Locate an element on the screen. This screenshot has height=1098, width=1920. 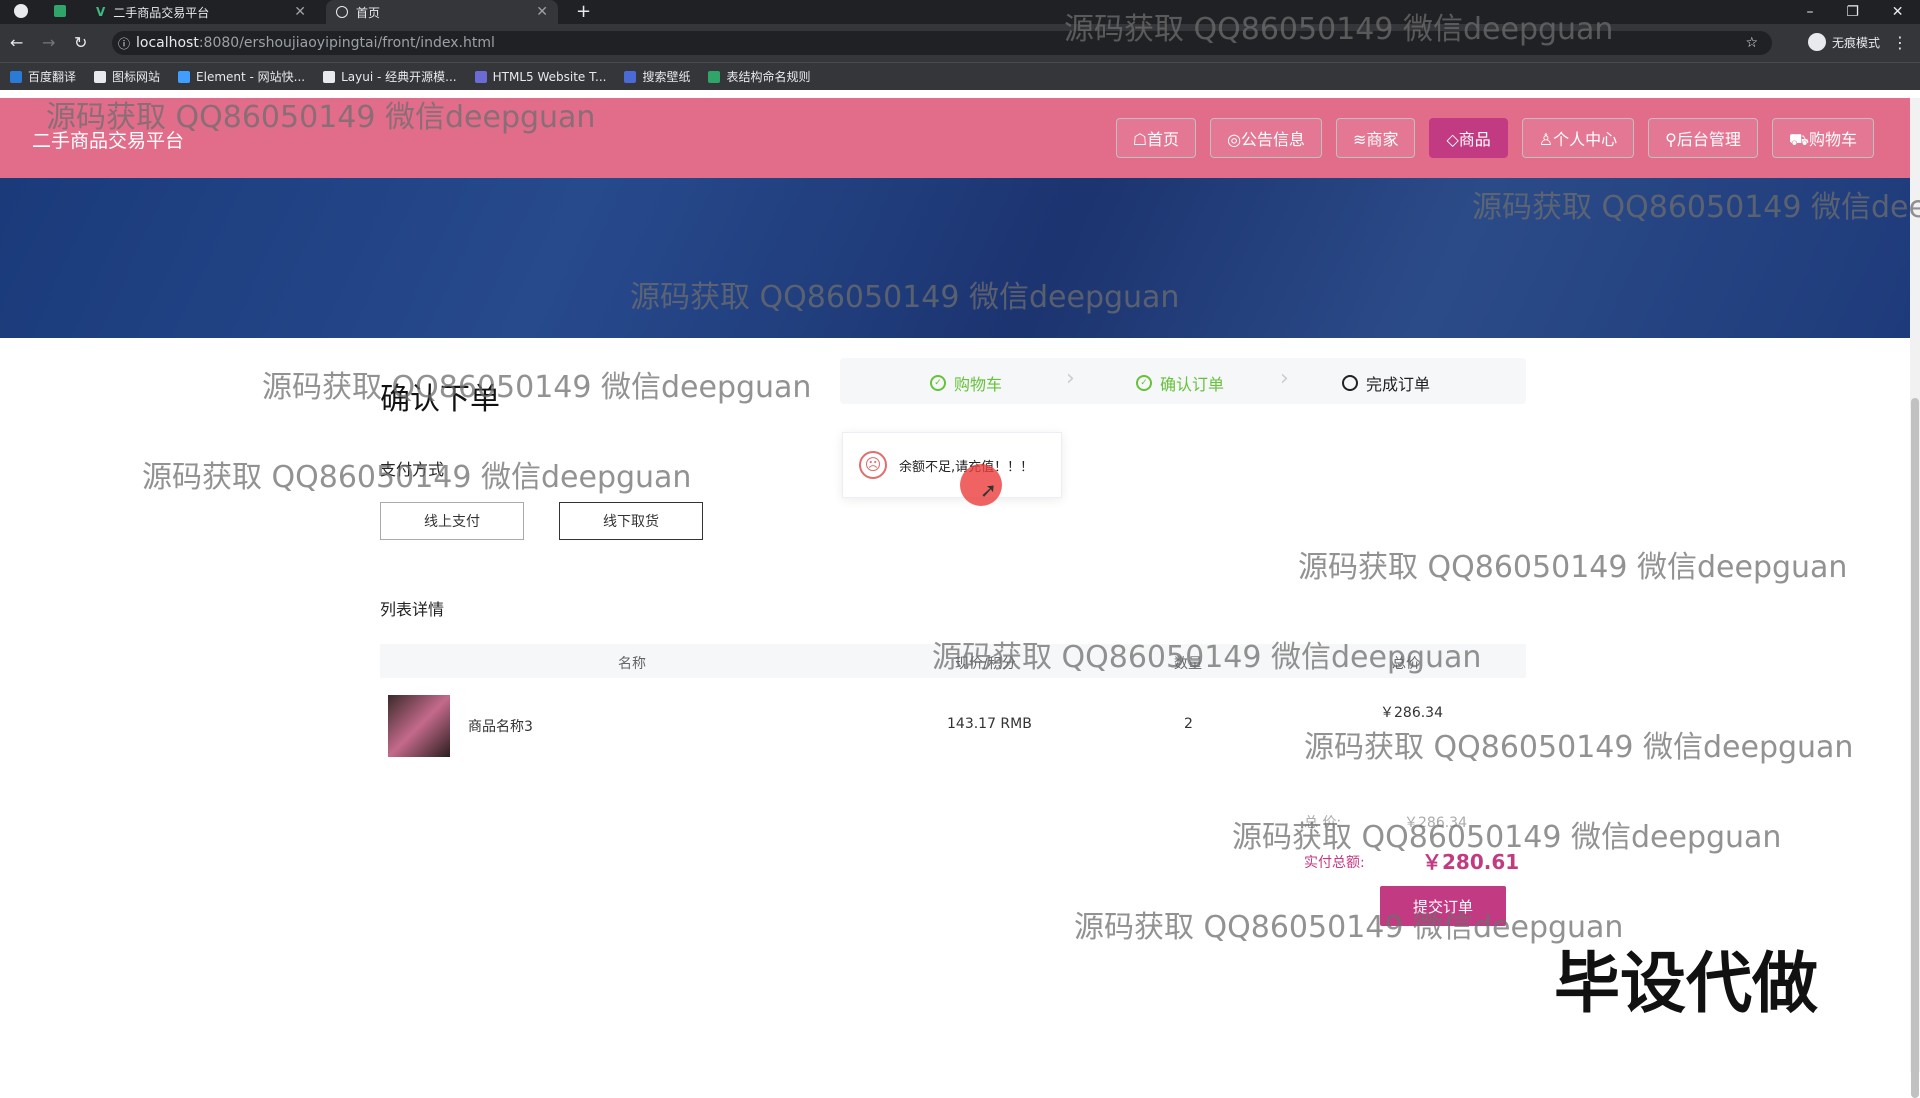
reload-icon: ↻ is located at coordinates (80, 42).